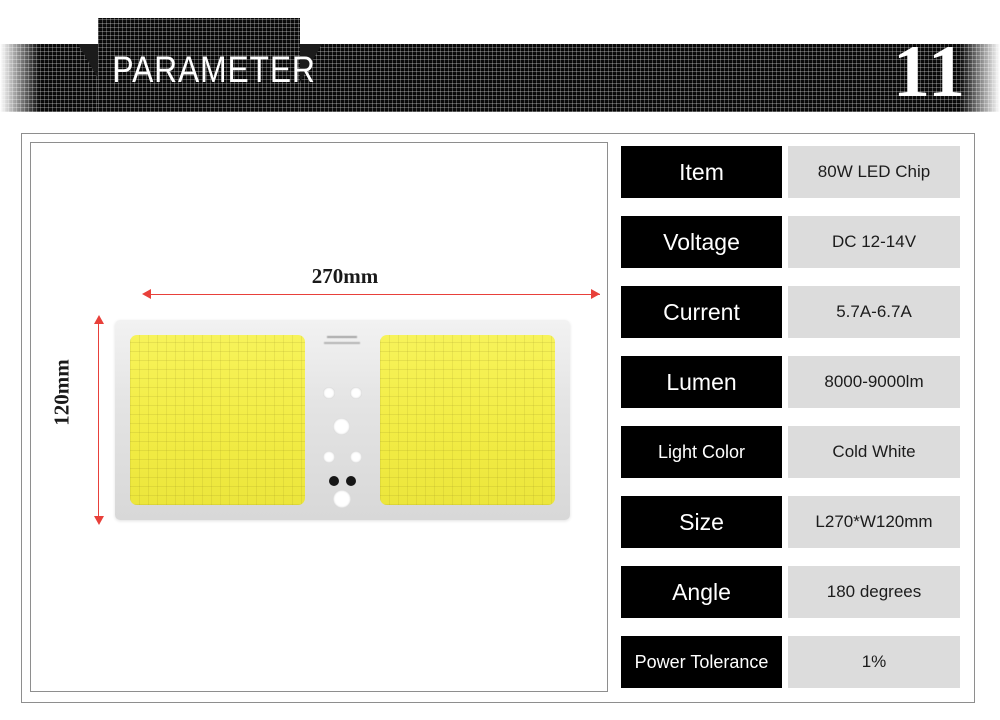  Describe the element at coordinates (214, 69) in the screenshot. I see `page-title: PARAMETER` at that location.